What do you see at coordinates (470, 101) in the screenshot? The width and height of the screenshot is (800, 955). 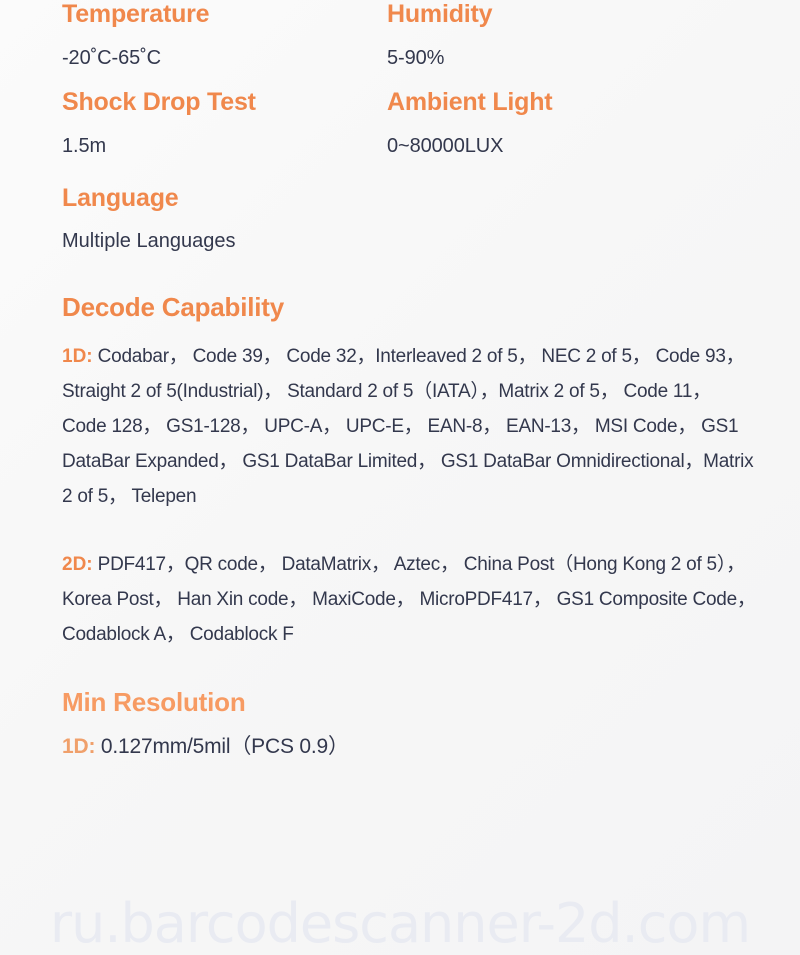 I see `spec-title-ambient-light: Ambient Light` at bounding box center [470, 101].